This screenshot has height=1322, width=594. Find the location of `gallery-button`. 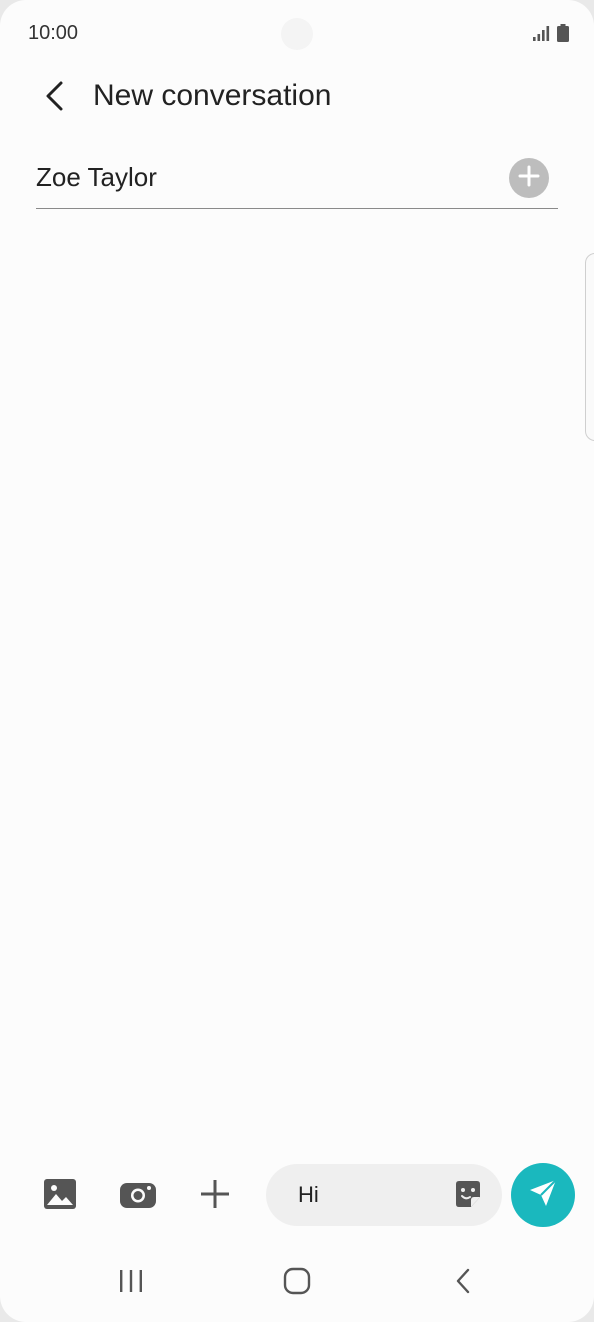

gallery-button is located at coordinates (60, 1196).